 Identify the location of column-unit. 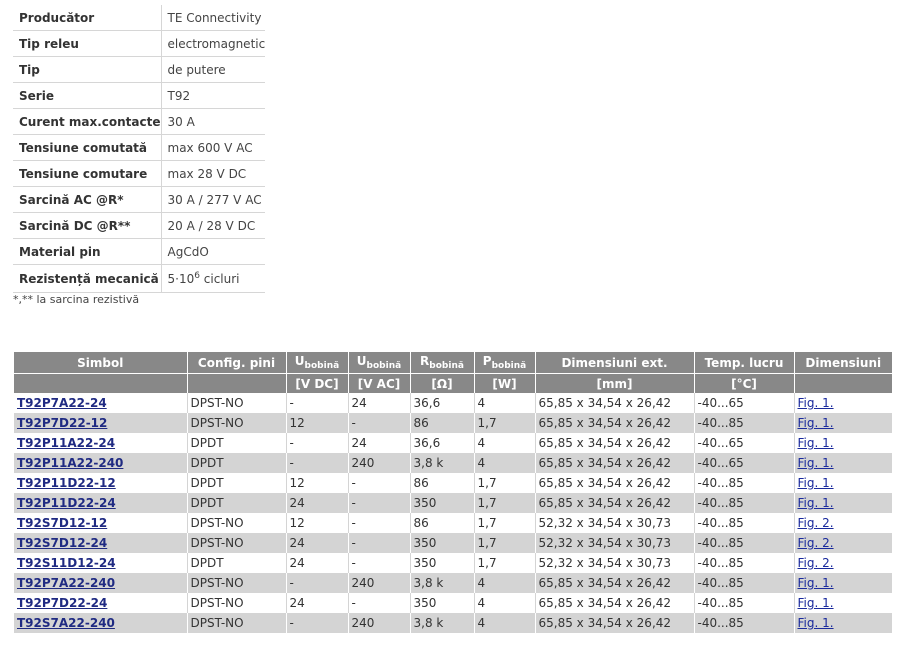
(237, 383).